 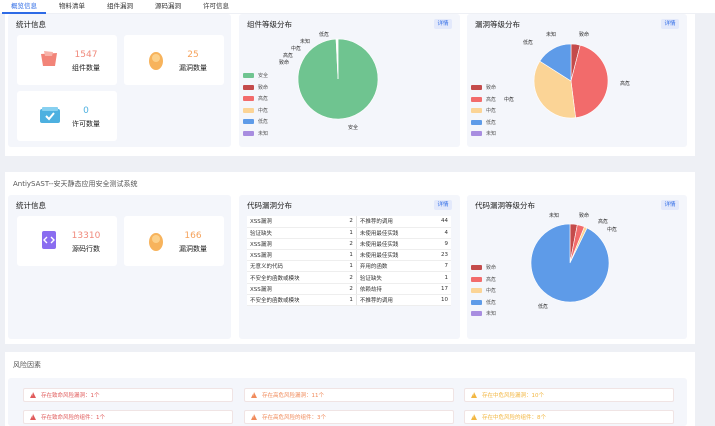 What do you see at coordinates (444, 222) in the screenshot?
I see `table-cell: 44` at bounding box center [444, 222].